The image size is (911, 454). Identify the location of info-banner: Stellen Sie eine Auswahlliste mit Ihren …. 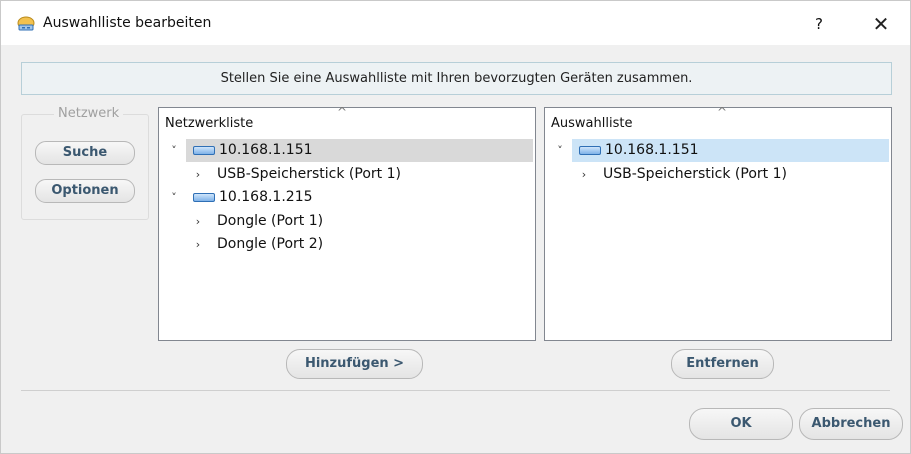
(456, 78).